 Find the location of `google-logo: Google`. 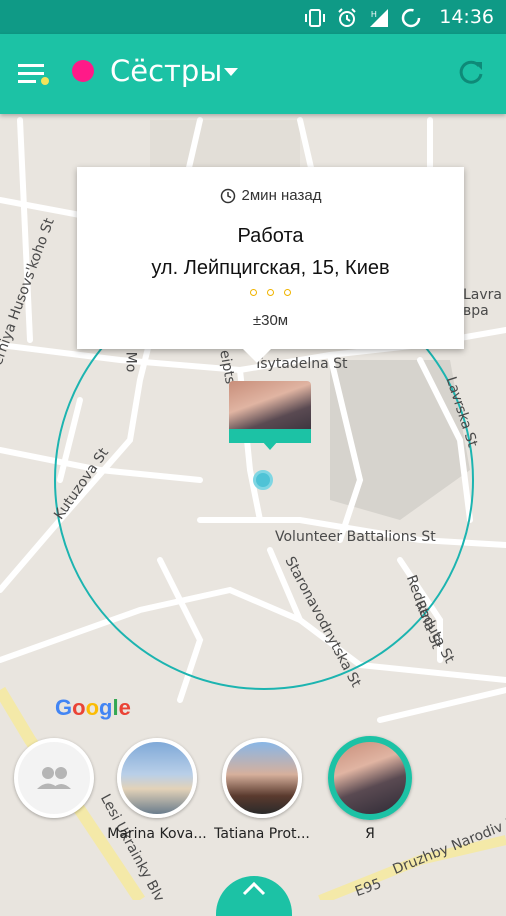

google-logo: Google is located at coordinates (93, 707).